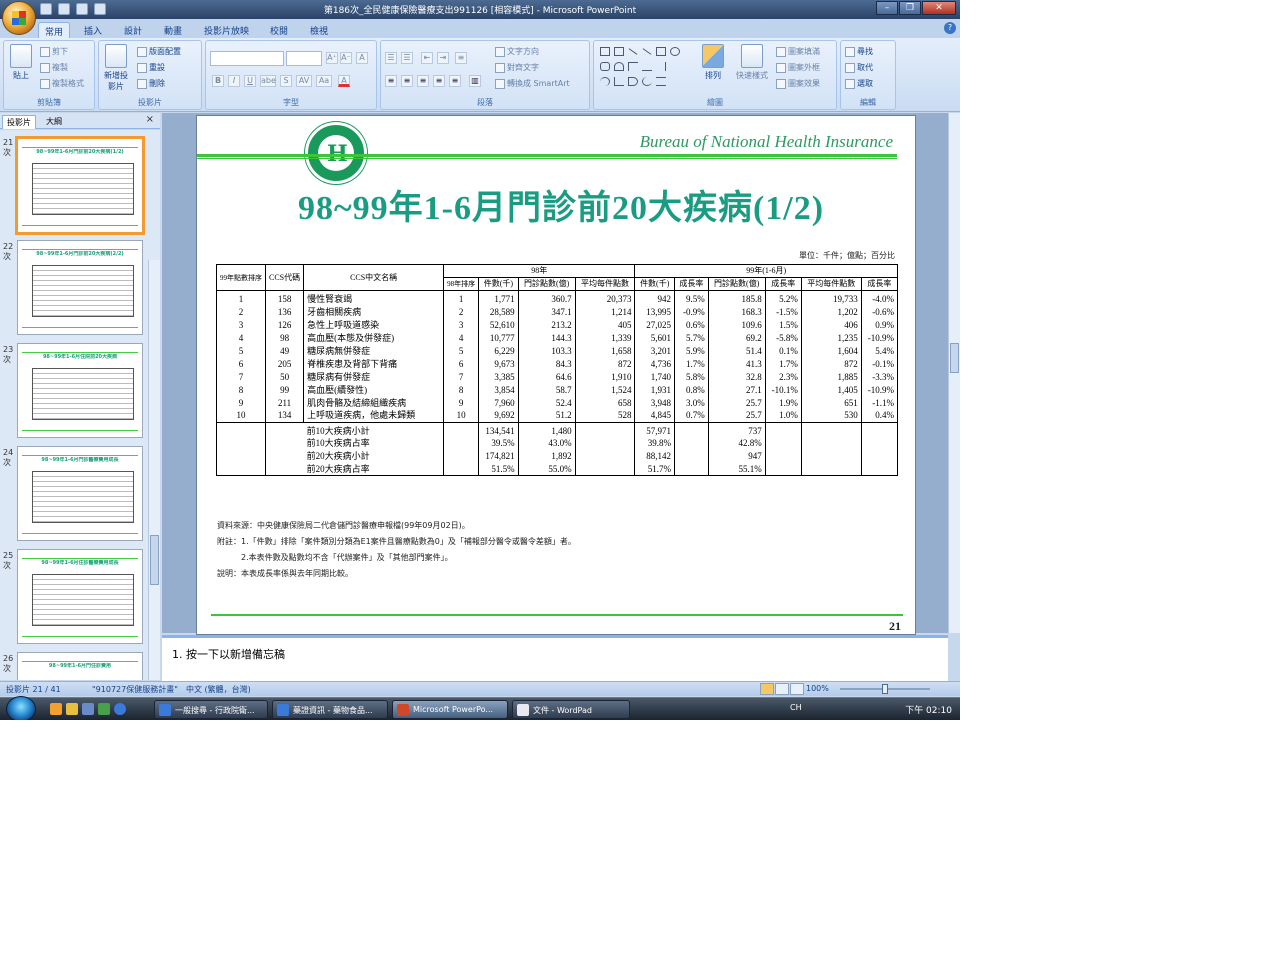 The width and height of the screenshot is (1280, 960). I want to click on start-button, so click(21, 708).